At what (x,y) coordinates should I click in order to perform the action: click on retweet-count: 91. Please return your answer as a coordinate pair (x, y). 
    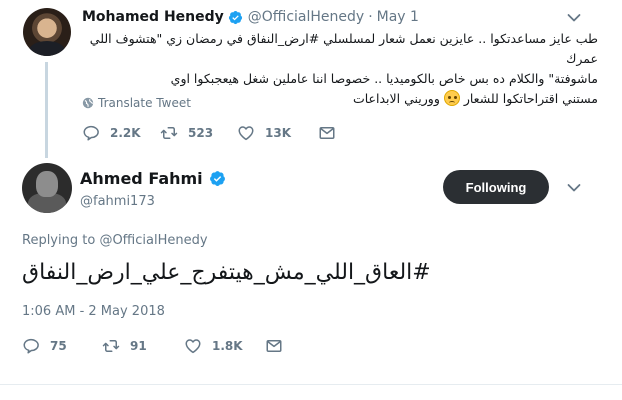
    Looking at the image, I should click on (138, 346).